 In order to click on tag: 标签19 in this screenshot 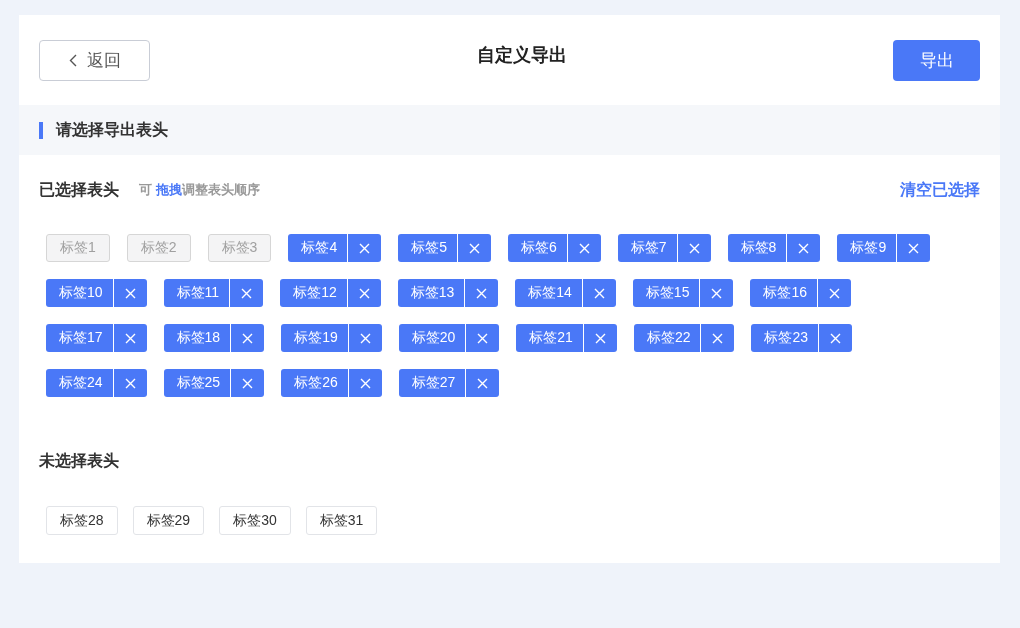, I will do `click(331, 338)`.